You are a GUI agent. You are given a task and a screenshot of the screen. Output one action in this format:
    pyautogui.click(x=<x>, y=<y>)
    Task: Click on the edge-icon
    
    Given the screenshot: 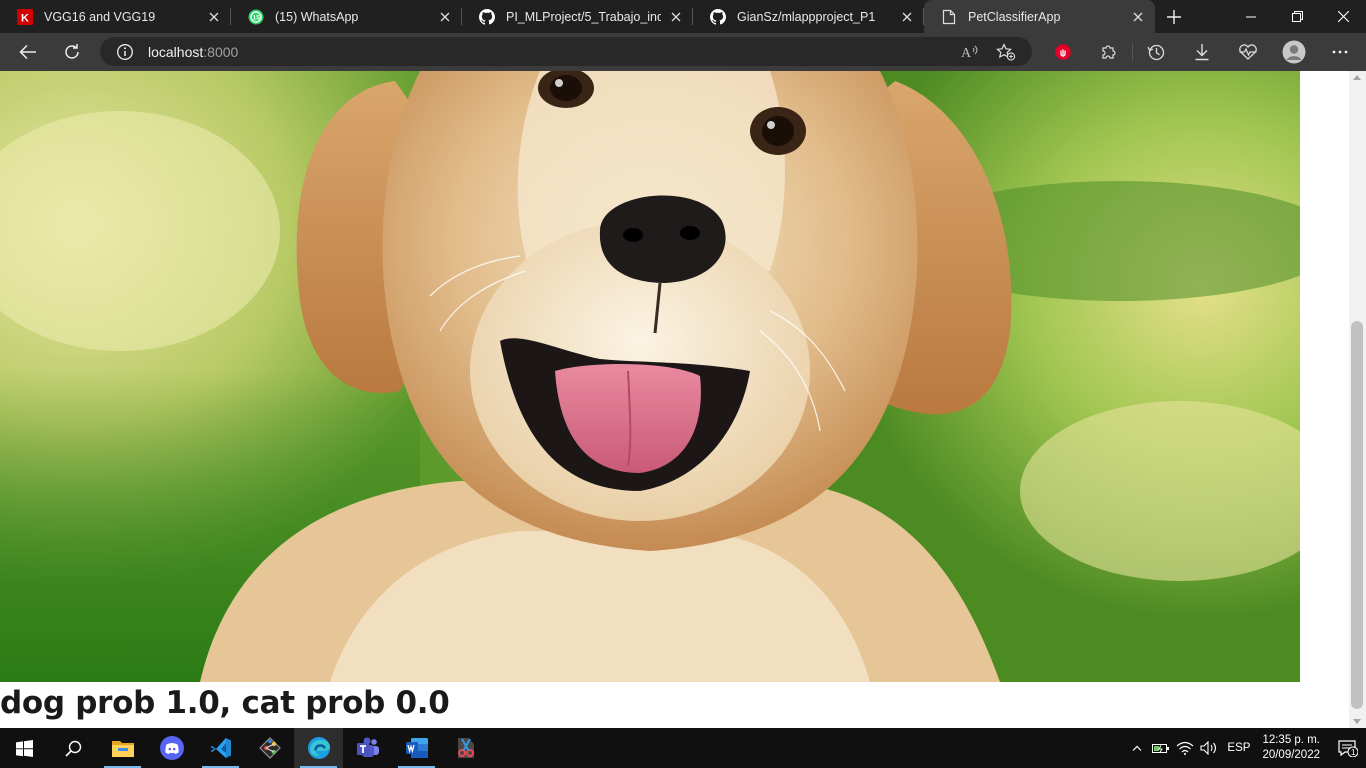 What is the action you would take?
    pyautogui.click(x=318, y=748)
    